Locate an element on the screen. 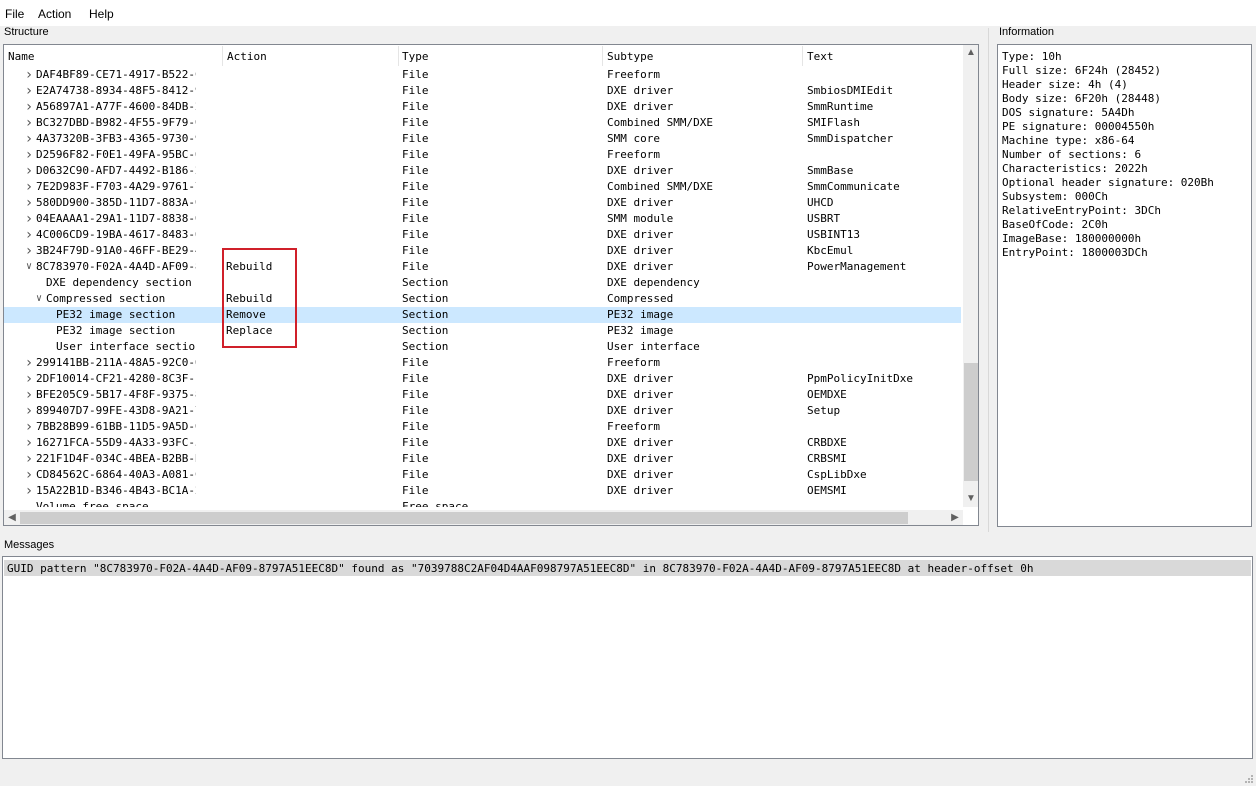  menu-help: Help is located at coordinates (101, 14).